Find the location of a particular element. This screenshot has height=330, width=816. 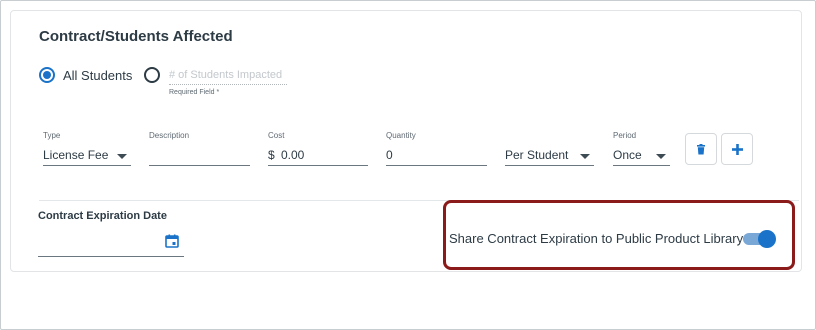

add-row-button is located at coordinates (737, 149).